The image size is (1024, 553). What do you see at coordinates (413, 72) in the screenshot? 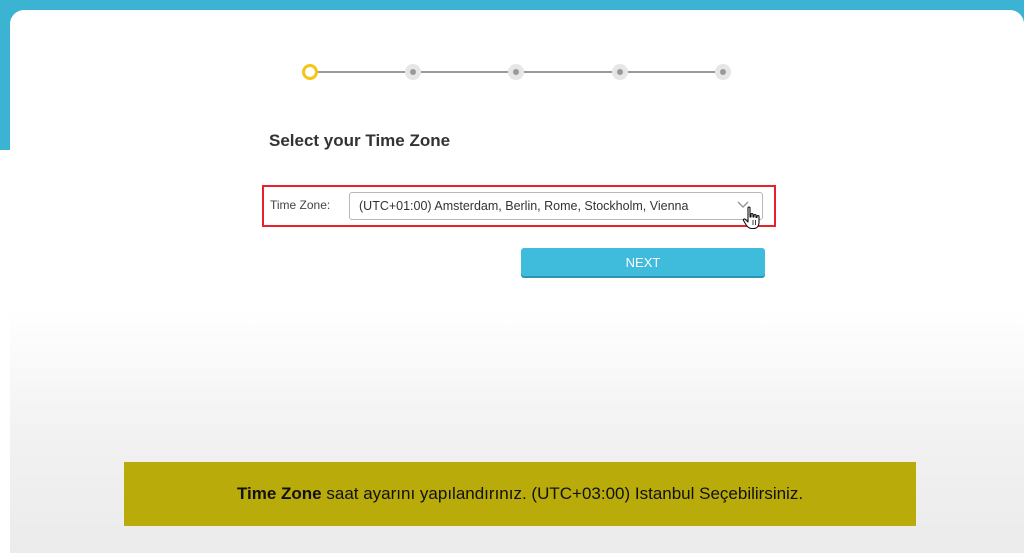
I see `step-2-indicator` at bounding box center [413, 72].